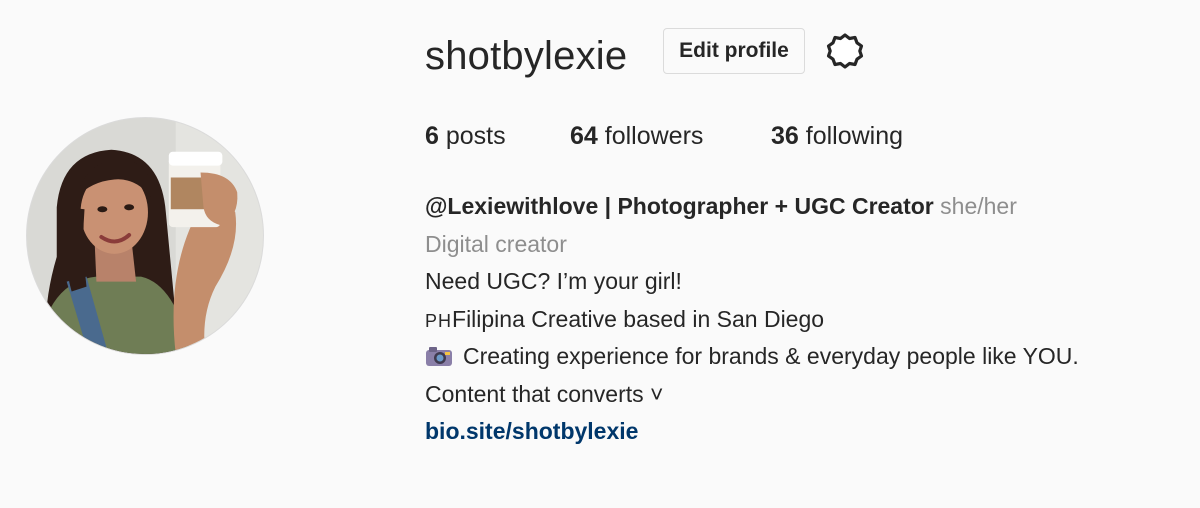  I want to click on gear-icon, so click(845, 51).